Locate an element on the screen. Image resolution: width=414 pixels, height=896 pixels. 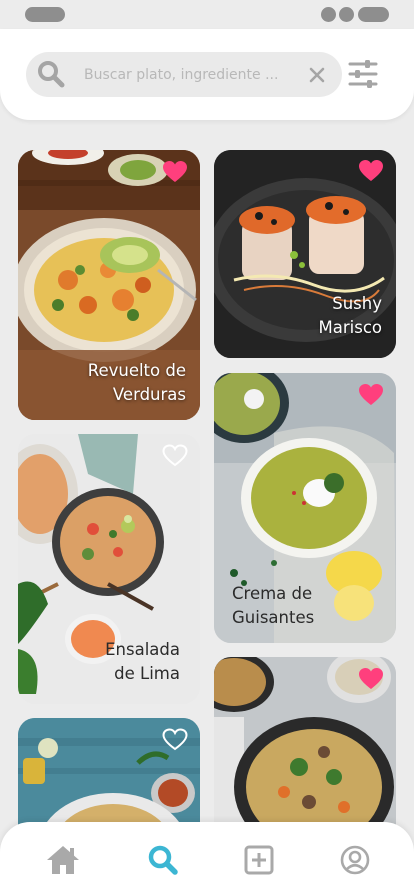
nav-add-recipe is located at coordinates (259, 860).